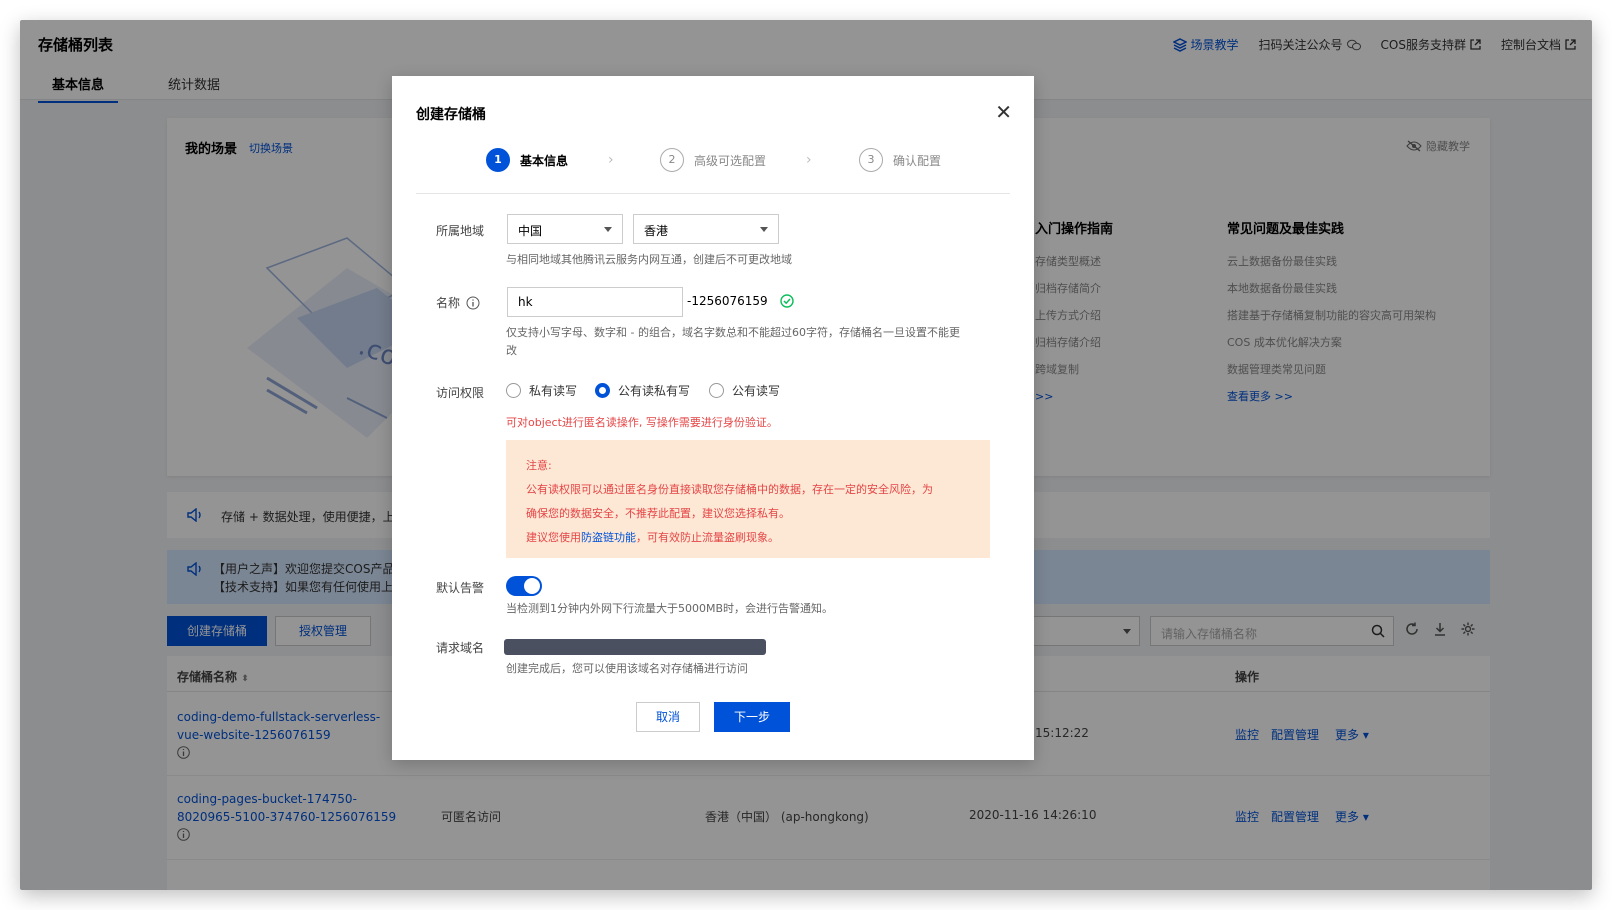 The height and width of the screenshot is (910, 1612). I want to click on domain-label: 请求域名, so click(460, 648).